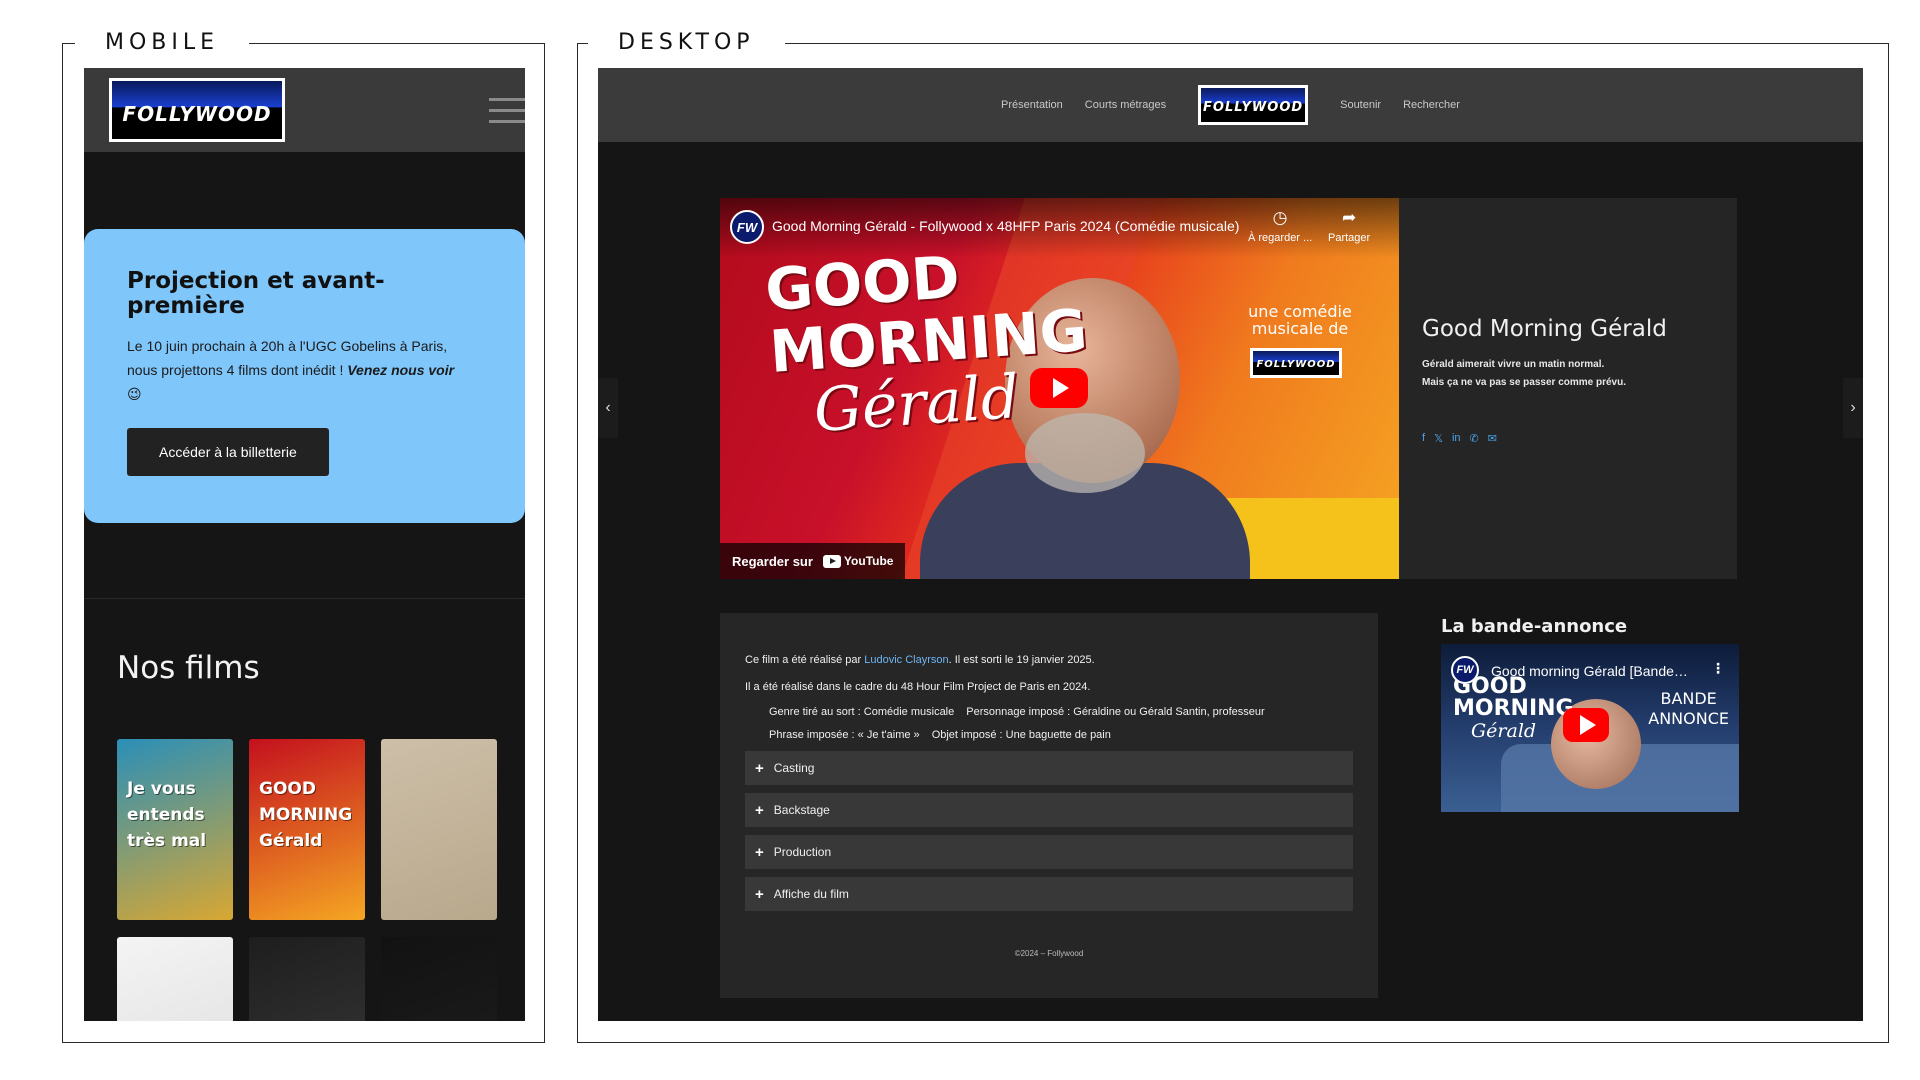 Image resolution: width=1920 pixels, height=1080 pixels. Describe the element at coordinates (608, 408) in the screenshot. I see `slider-prev-arrow-icon: ‹` at that location.